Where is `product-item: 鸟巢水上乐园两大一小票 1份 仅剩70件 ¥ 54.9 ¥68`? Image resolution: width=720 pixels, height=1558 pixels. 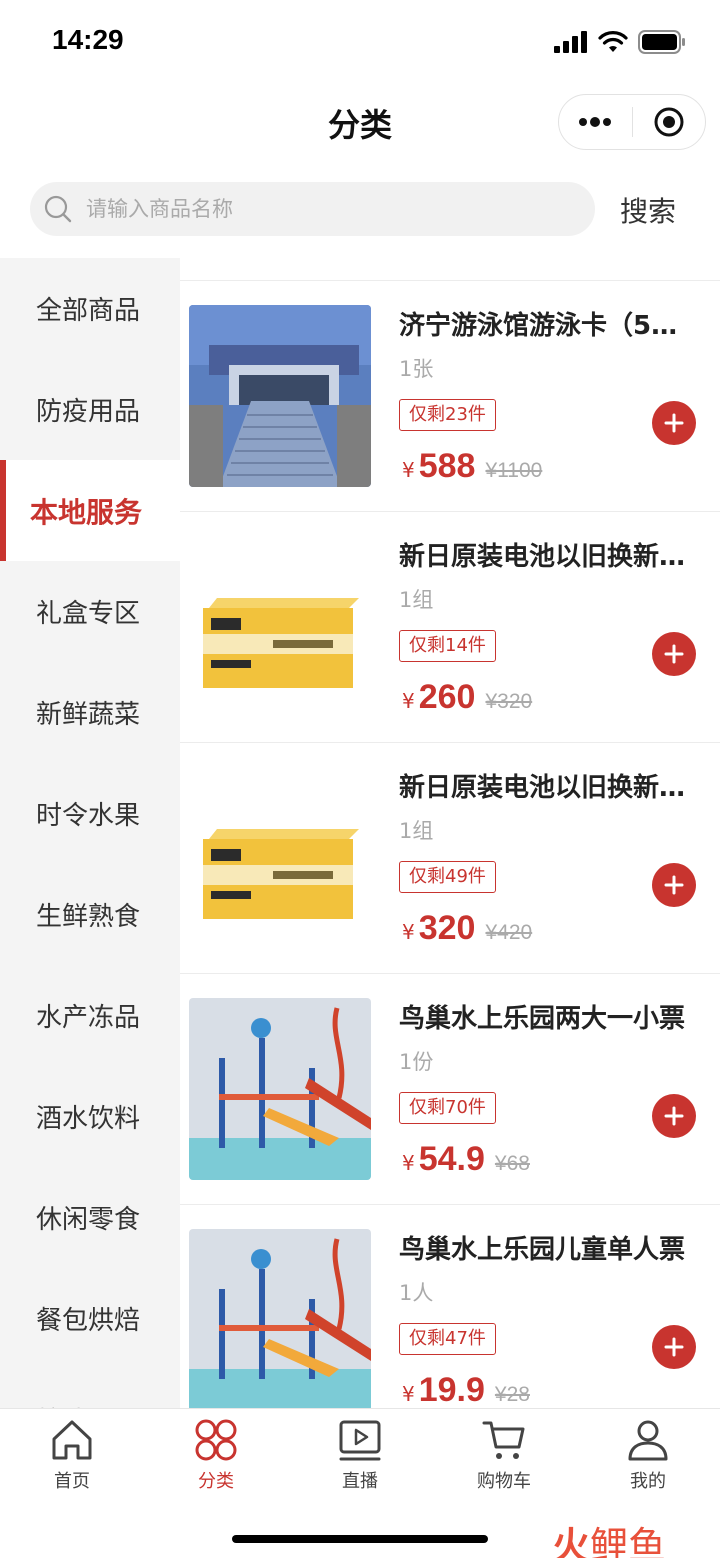 product-item: 鸟巢水上乐园两大一小票 1份 仅剩70件 ¥ 54.9 ¥68 is located at coordinates (450, 1088).